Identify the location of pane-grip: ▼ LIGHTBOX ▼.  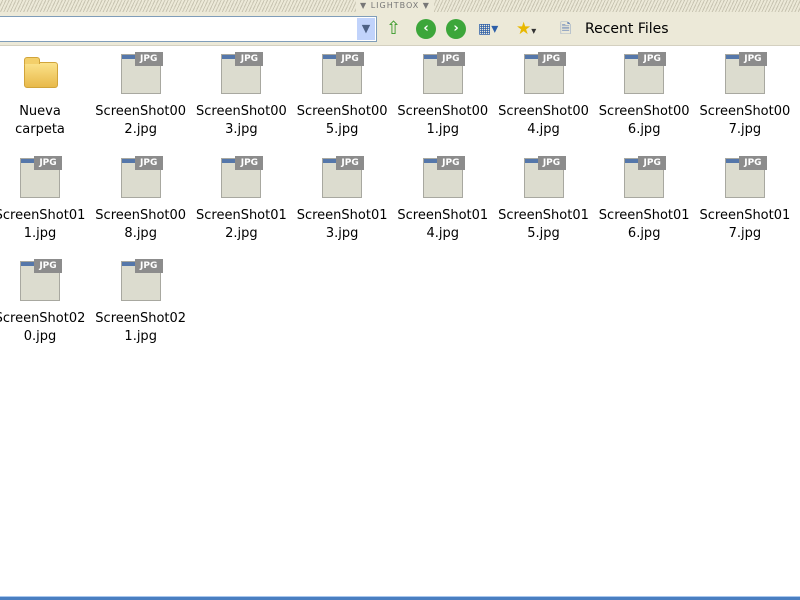
(400, 6).